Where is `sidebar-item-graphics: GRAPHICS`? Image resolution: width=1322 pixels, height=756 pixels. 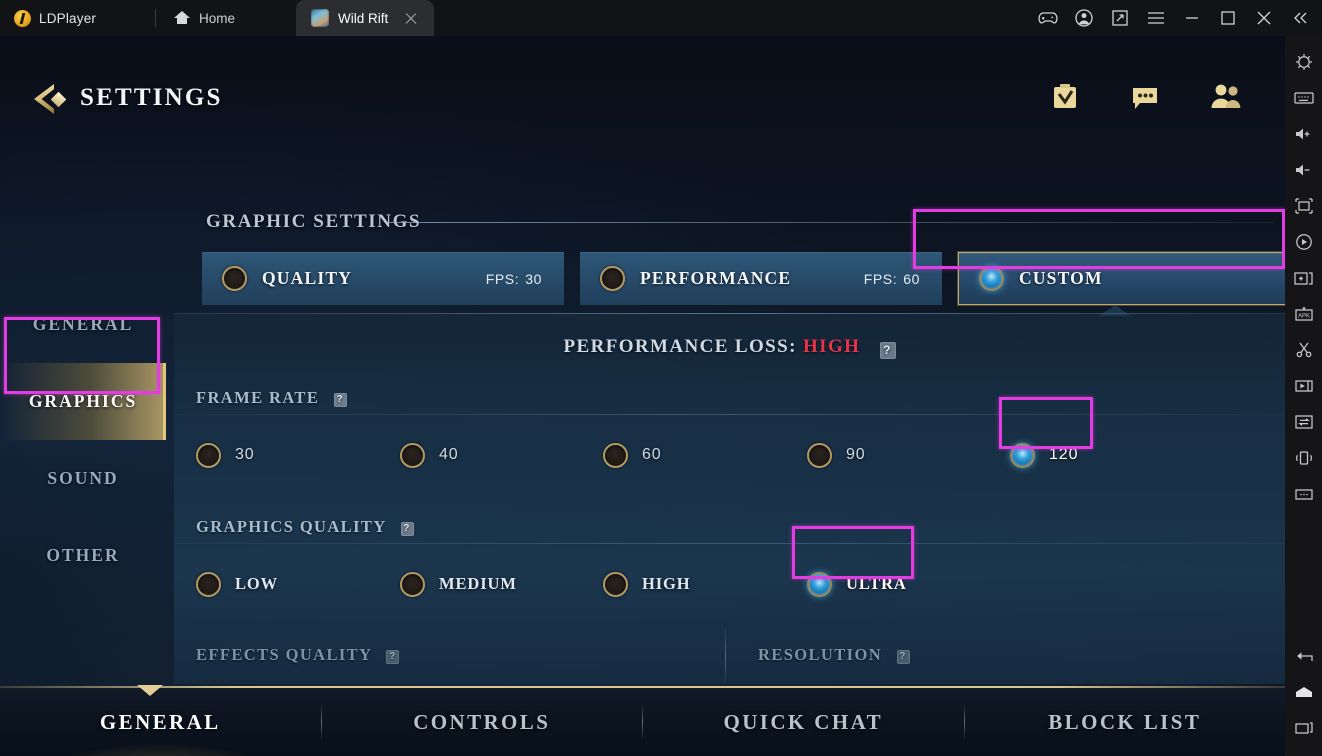
sidebar-item-graphics: GRAPHICS is located at coordinates (83, 401).